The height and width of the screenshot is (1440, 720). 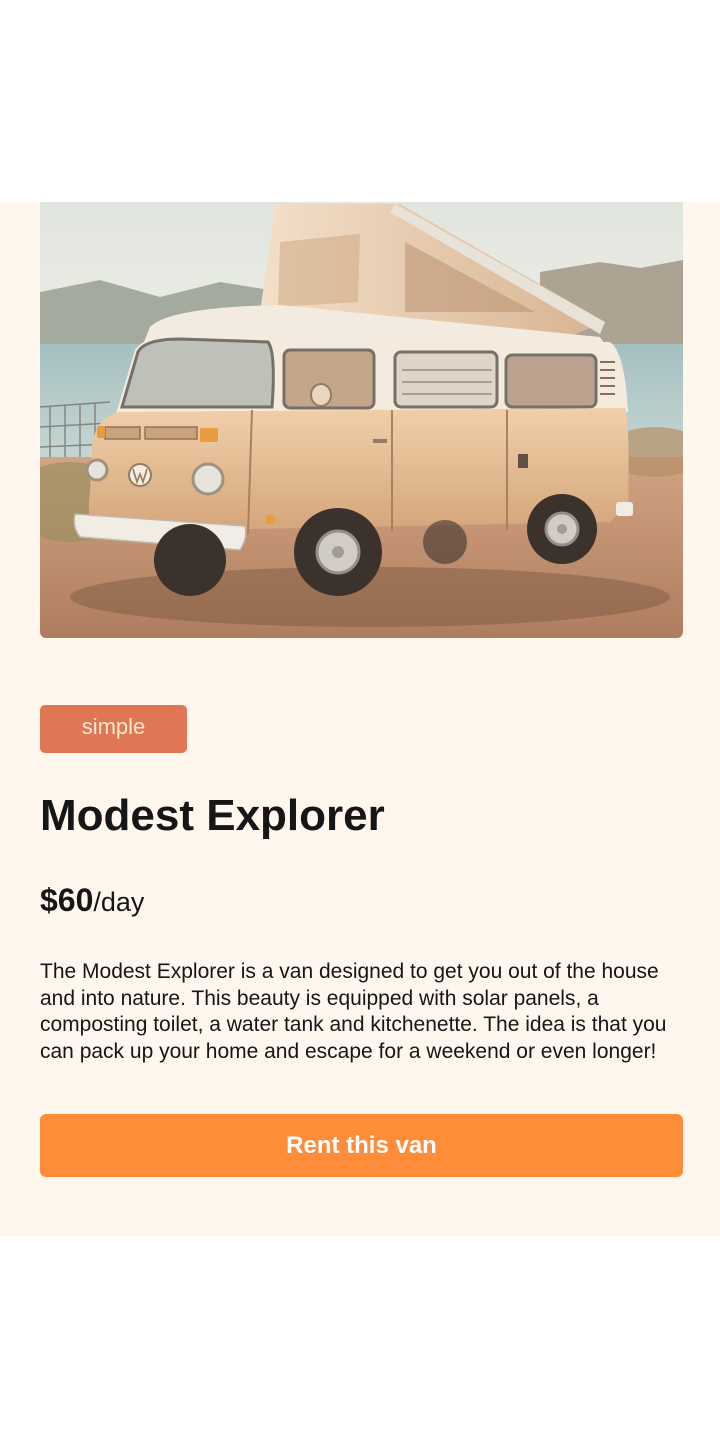 I want to click on van-name: Modest Explorer, so click(x=212, y=815).